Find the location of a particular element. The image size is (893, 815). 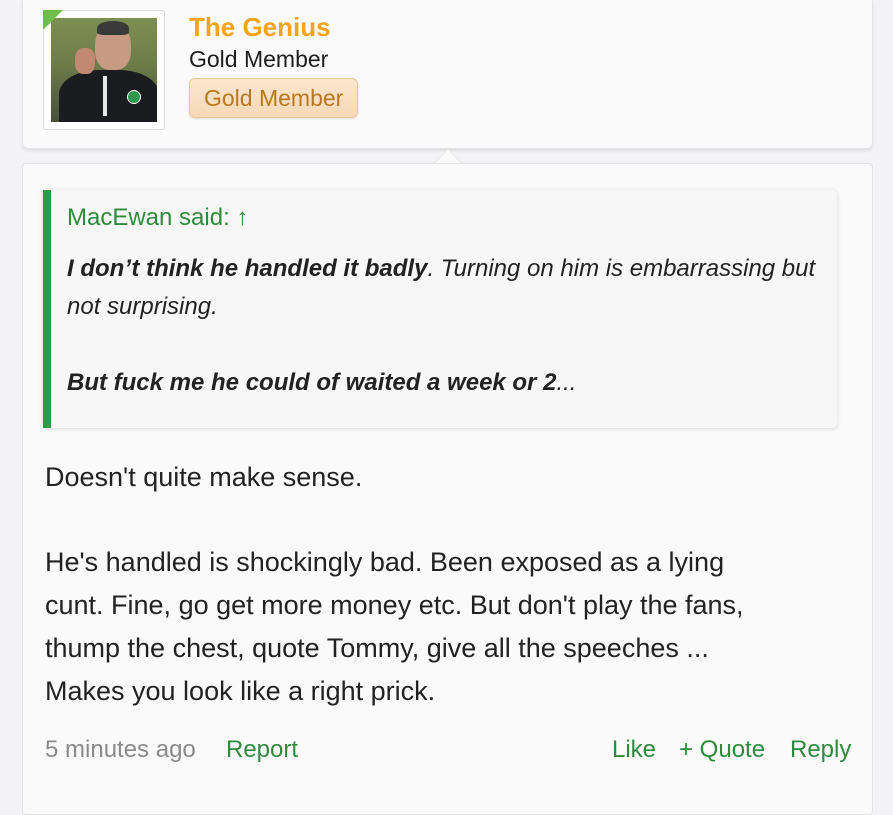

avatar-image is located at coordinates (104, 70).